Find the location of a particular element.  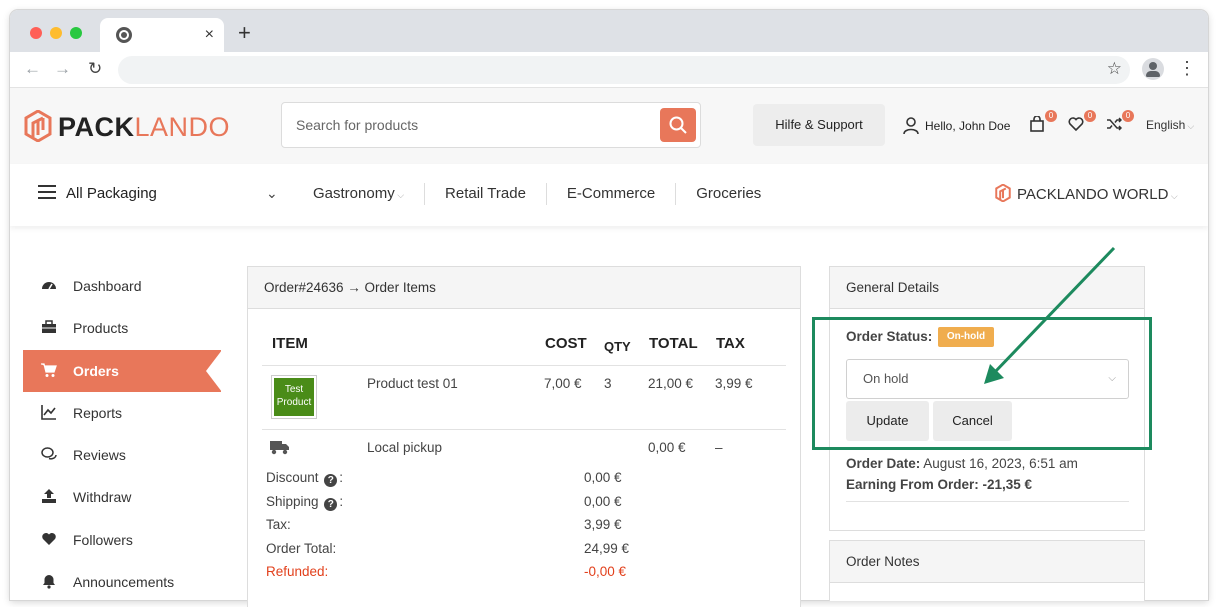

browser-toolbar: ← → ↻ ☆ ⋮ is located at coordinates (609, 70).